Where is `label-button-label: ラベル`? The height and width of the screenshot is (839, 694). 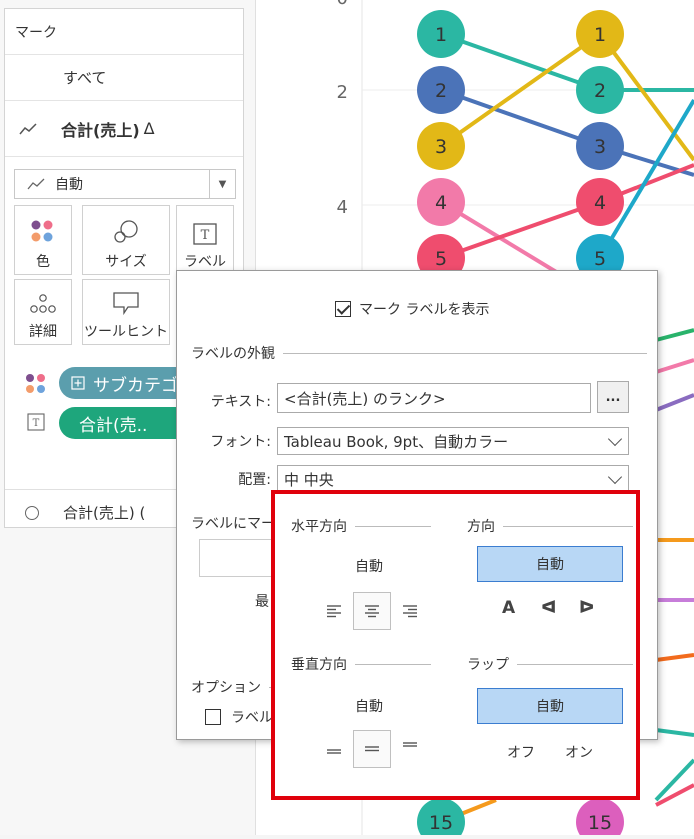 label-button-label: ラベル is located at coordinates (205, 262).